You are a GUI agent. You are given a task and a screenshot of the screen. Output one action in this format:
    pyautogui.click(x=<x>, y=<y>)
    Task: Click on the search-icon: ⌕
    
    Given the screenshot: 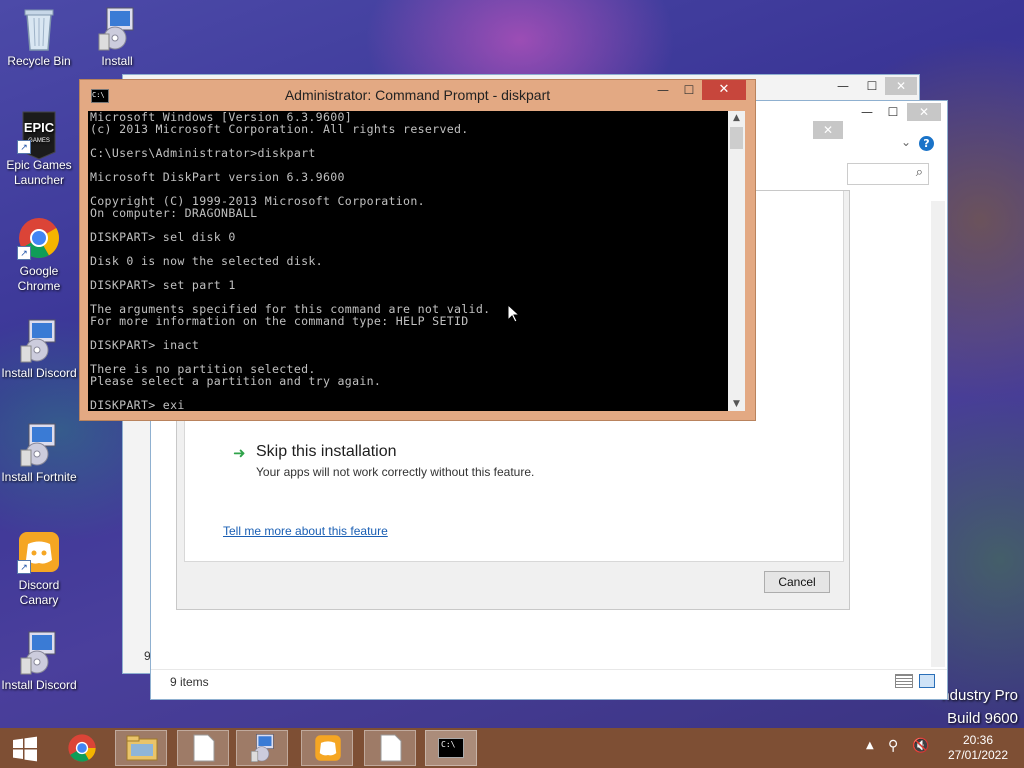 What is the action you would take?
    pyautogui.click(x=919, y=172)
    